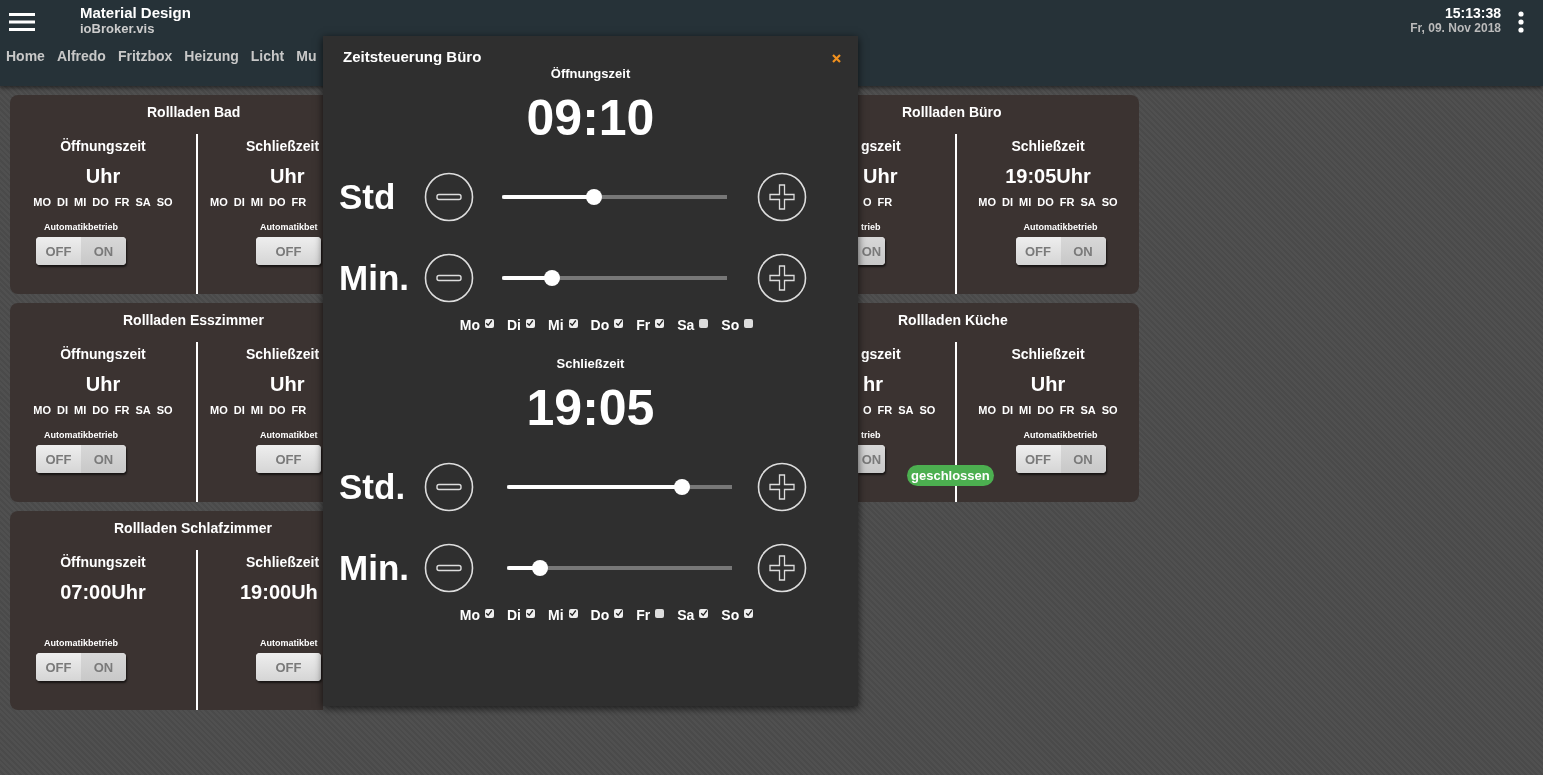 The height and width of the screenshot is (775, 1543). I want to click on card-title: Rollladen Bad, so click(194, 112).